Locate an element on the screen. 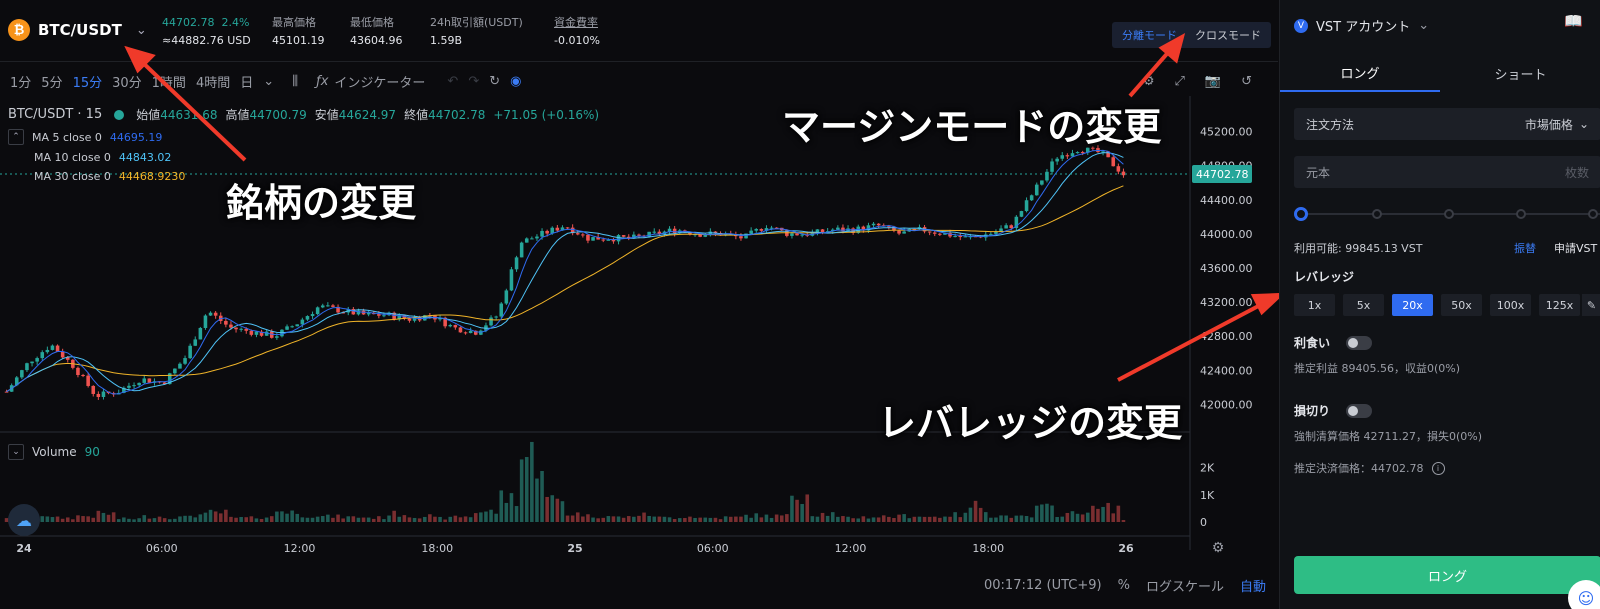 The image size is (1600, 609). principal-input: 元本 枚数 is located at coordinates (1447, 172).